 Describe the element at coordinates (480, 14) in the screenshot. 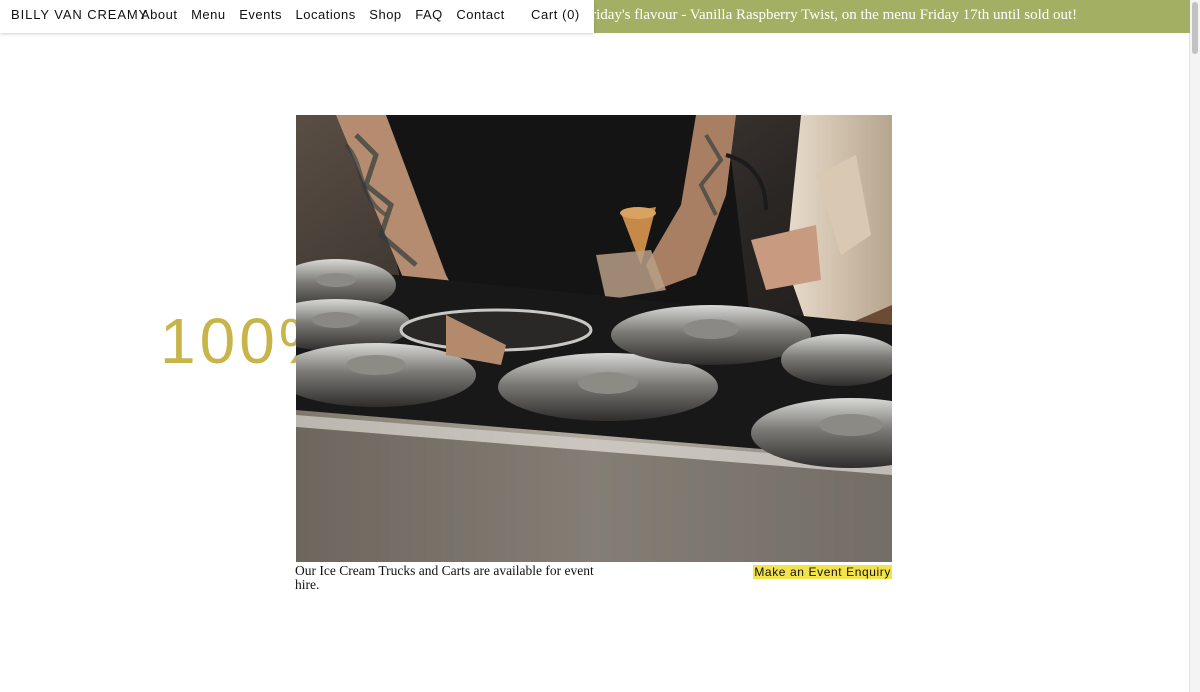

I see `nav-link-contact: Contact` at that location.